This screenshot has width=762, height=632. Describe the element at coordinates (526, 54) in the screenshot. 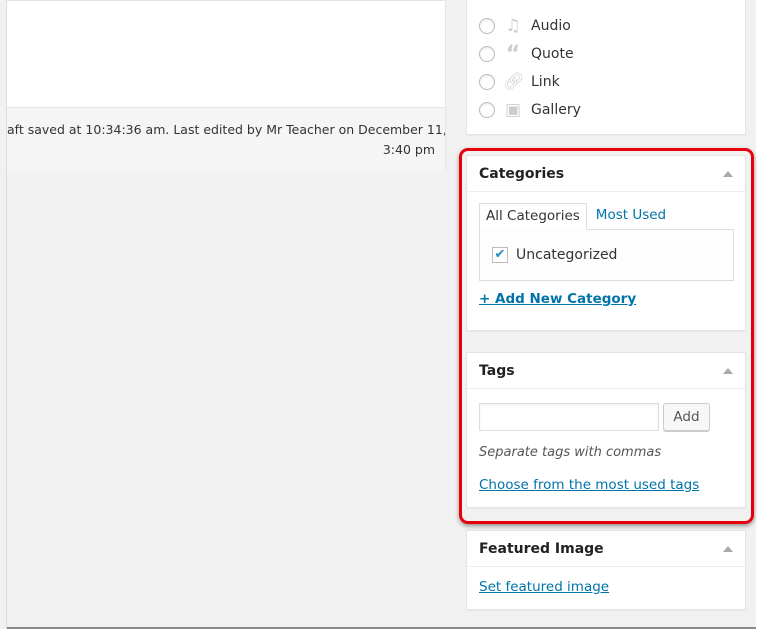

I see `format-quote: “ Quote` at that location.